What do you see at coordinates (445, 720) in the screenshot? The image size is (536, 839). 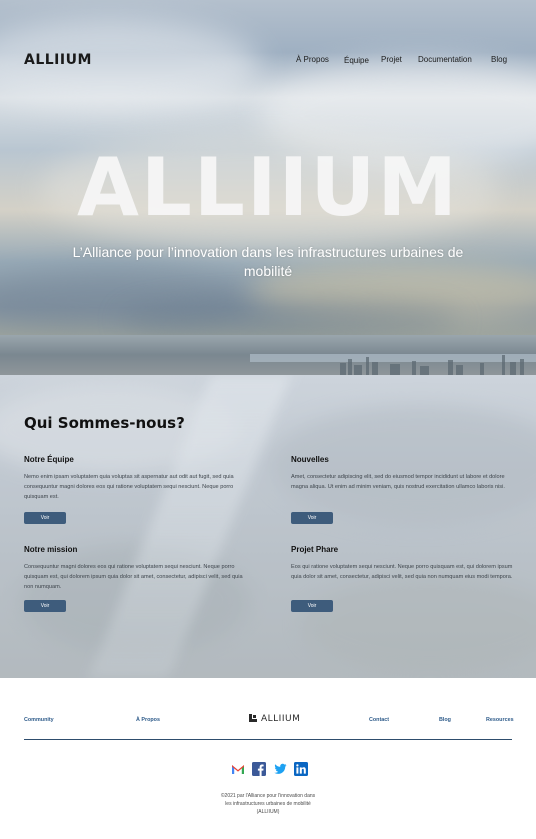 I see `footer-link-blog: Blog` at bounding box center [445, 720].